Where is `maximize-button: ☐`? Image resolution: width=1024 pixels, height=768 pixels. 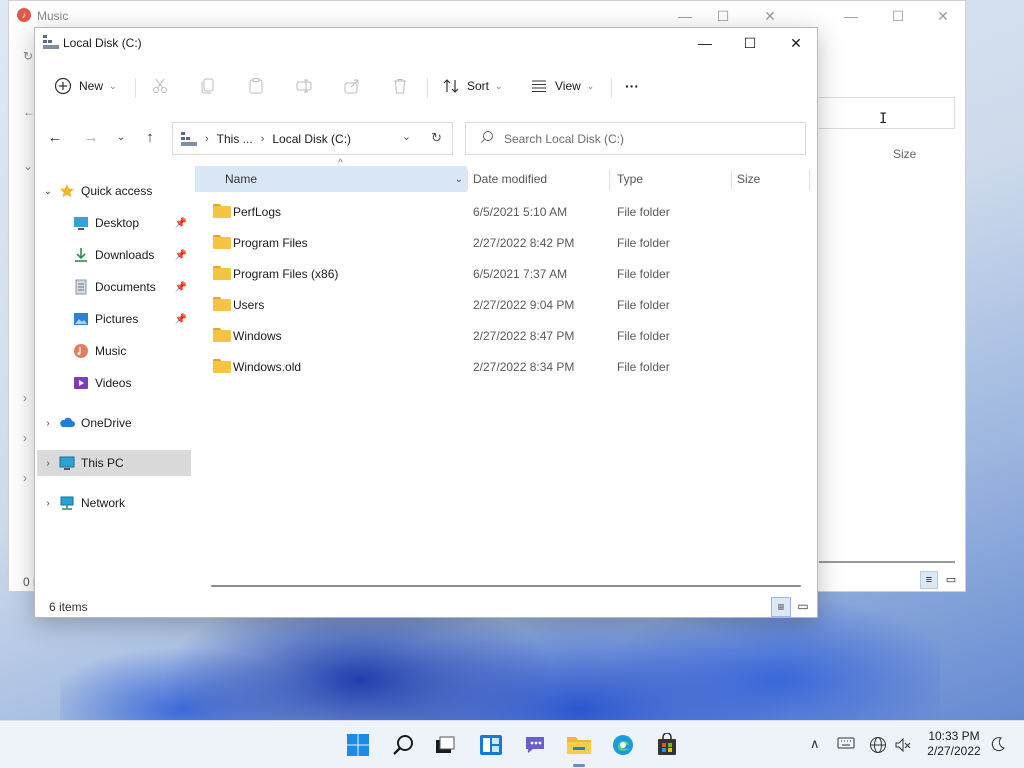
maximize-button: ☐ is located at coordinates (750, 43).